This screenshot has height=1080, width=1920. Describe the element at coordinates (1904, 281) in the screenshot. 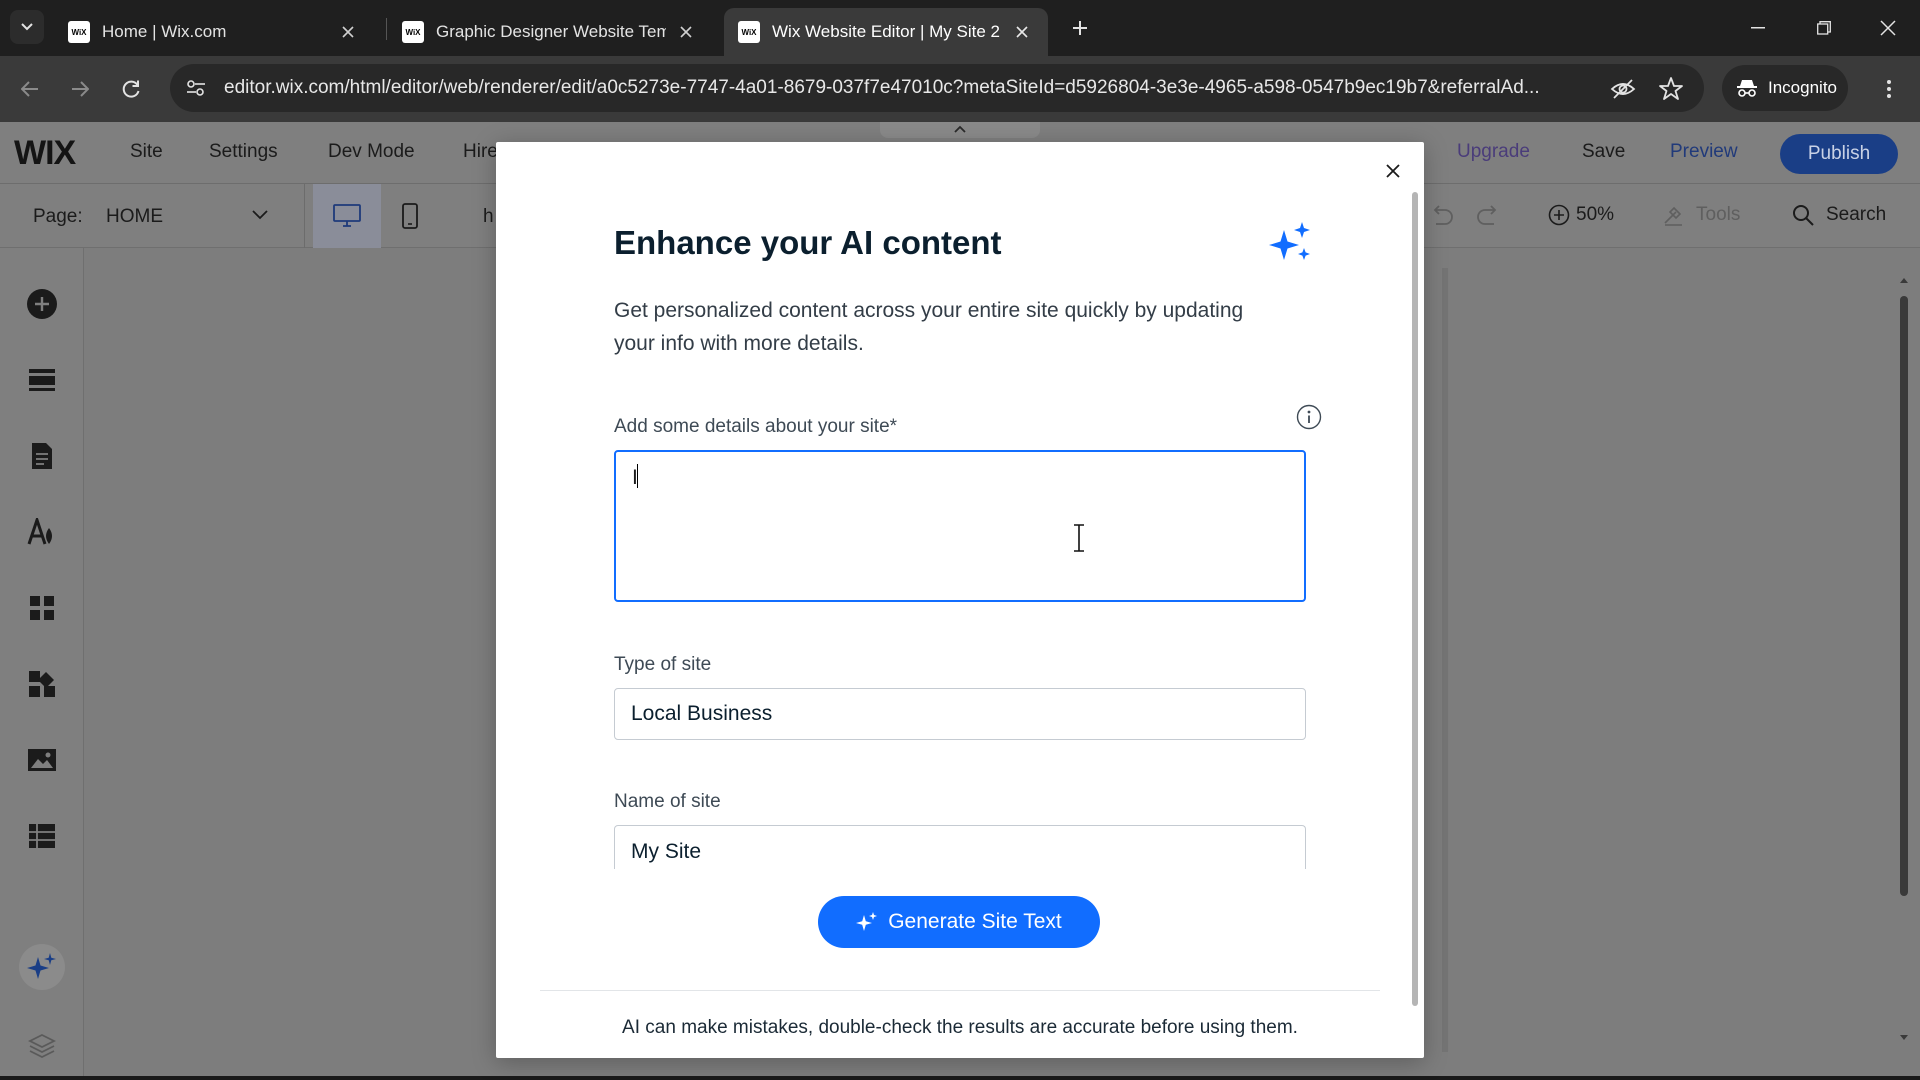

I see `scroll-up-icon` at that location.